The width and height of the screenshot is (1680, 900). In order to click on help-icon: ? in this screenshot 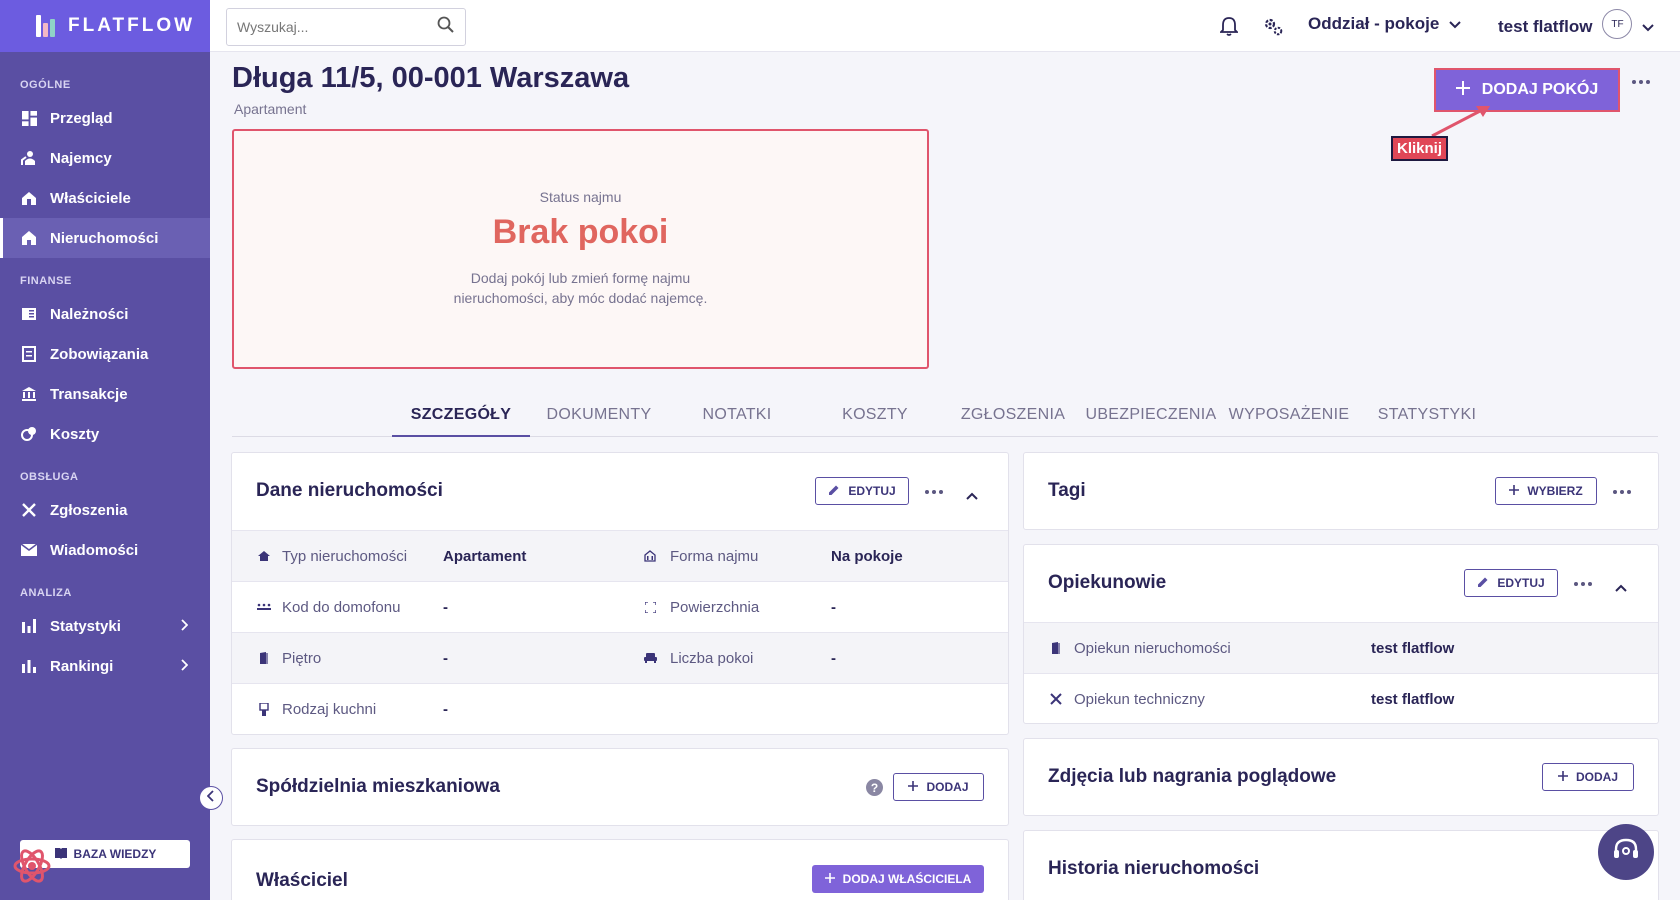, I will do `click(874, 787)`.